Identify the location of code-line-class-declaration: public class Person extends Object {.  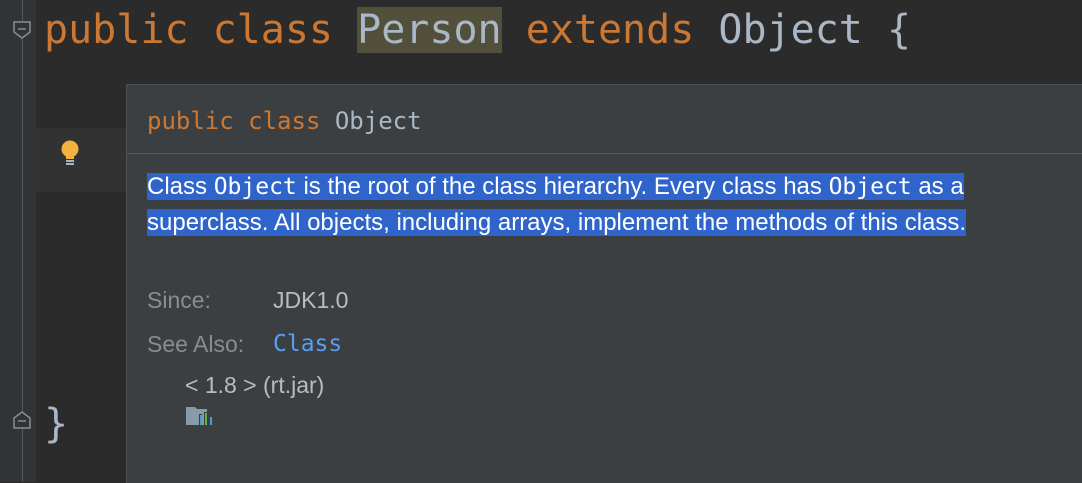
(477, 30).